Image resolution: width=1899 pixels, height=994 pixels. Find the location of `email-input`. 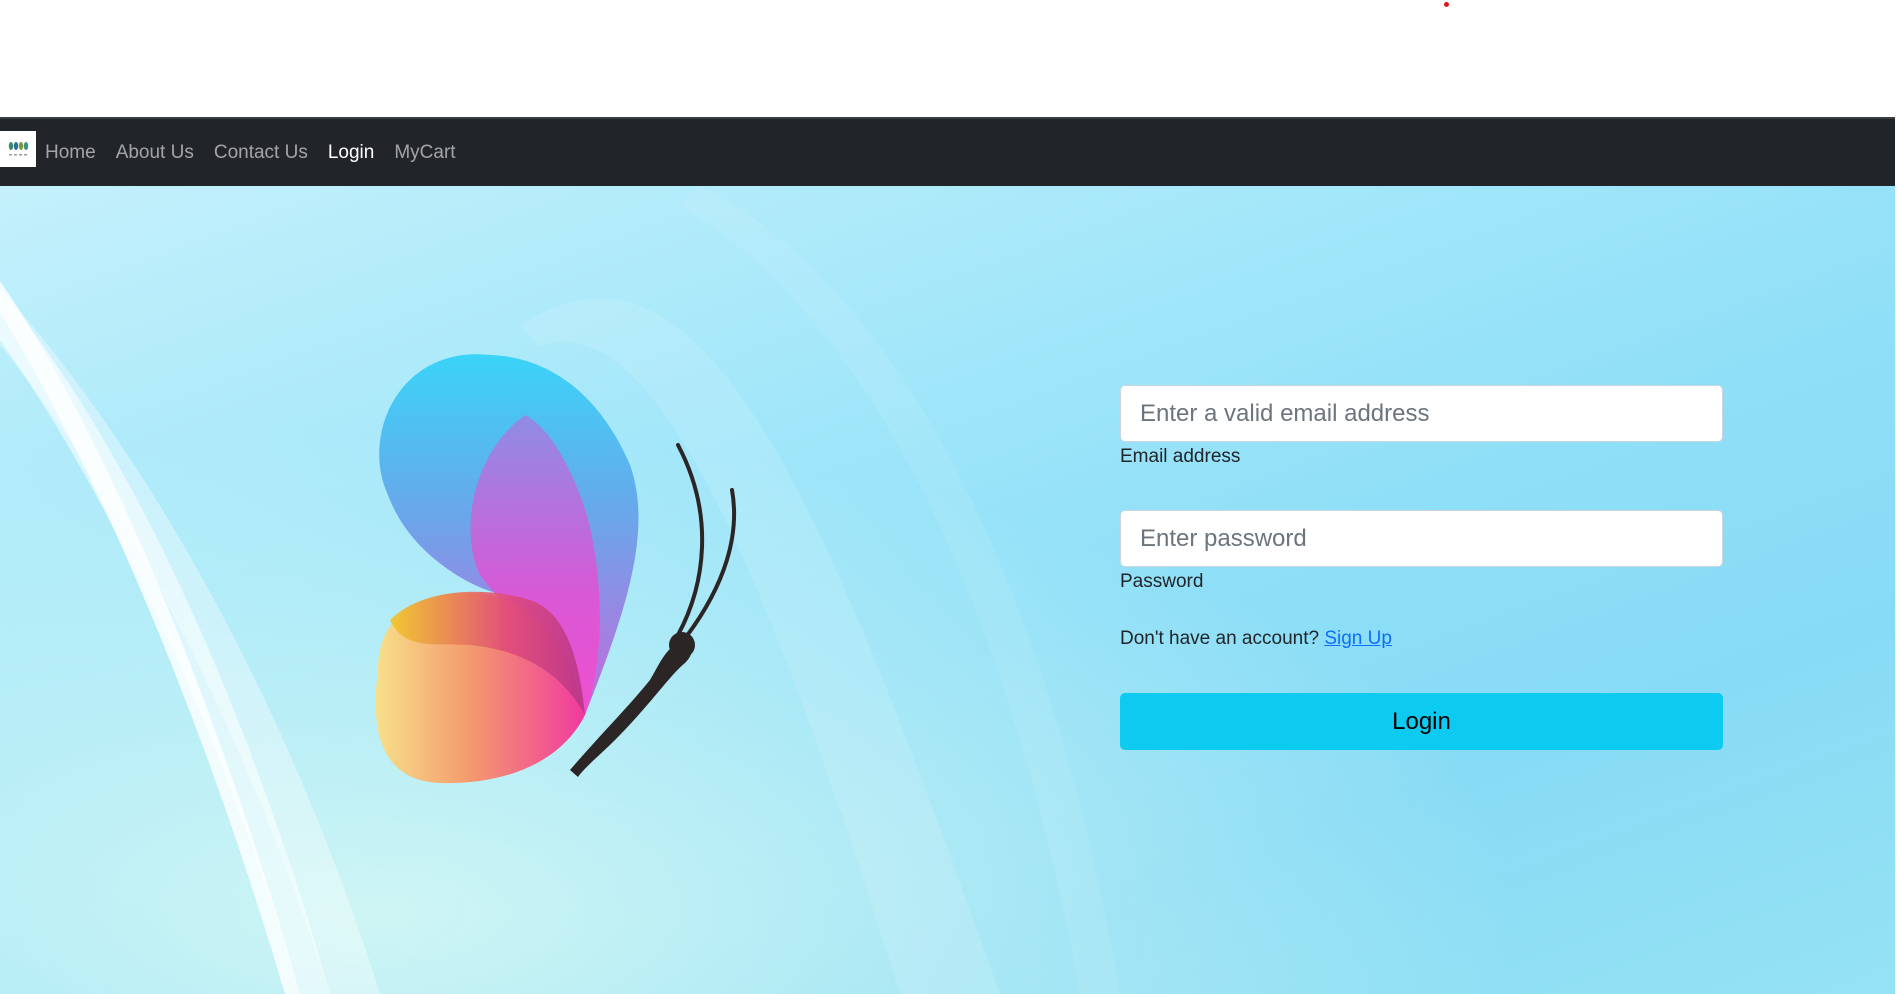

email-input is located at coordinates (1421, 413).